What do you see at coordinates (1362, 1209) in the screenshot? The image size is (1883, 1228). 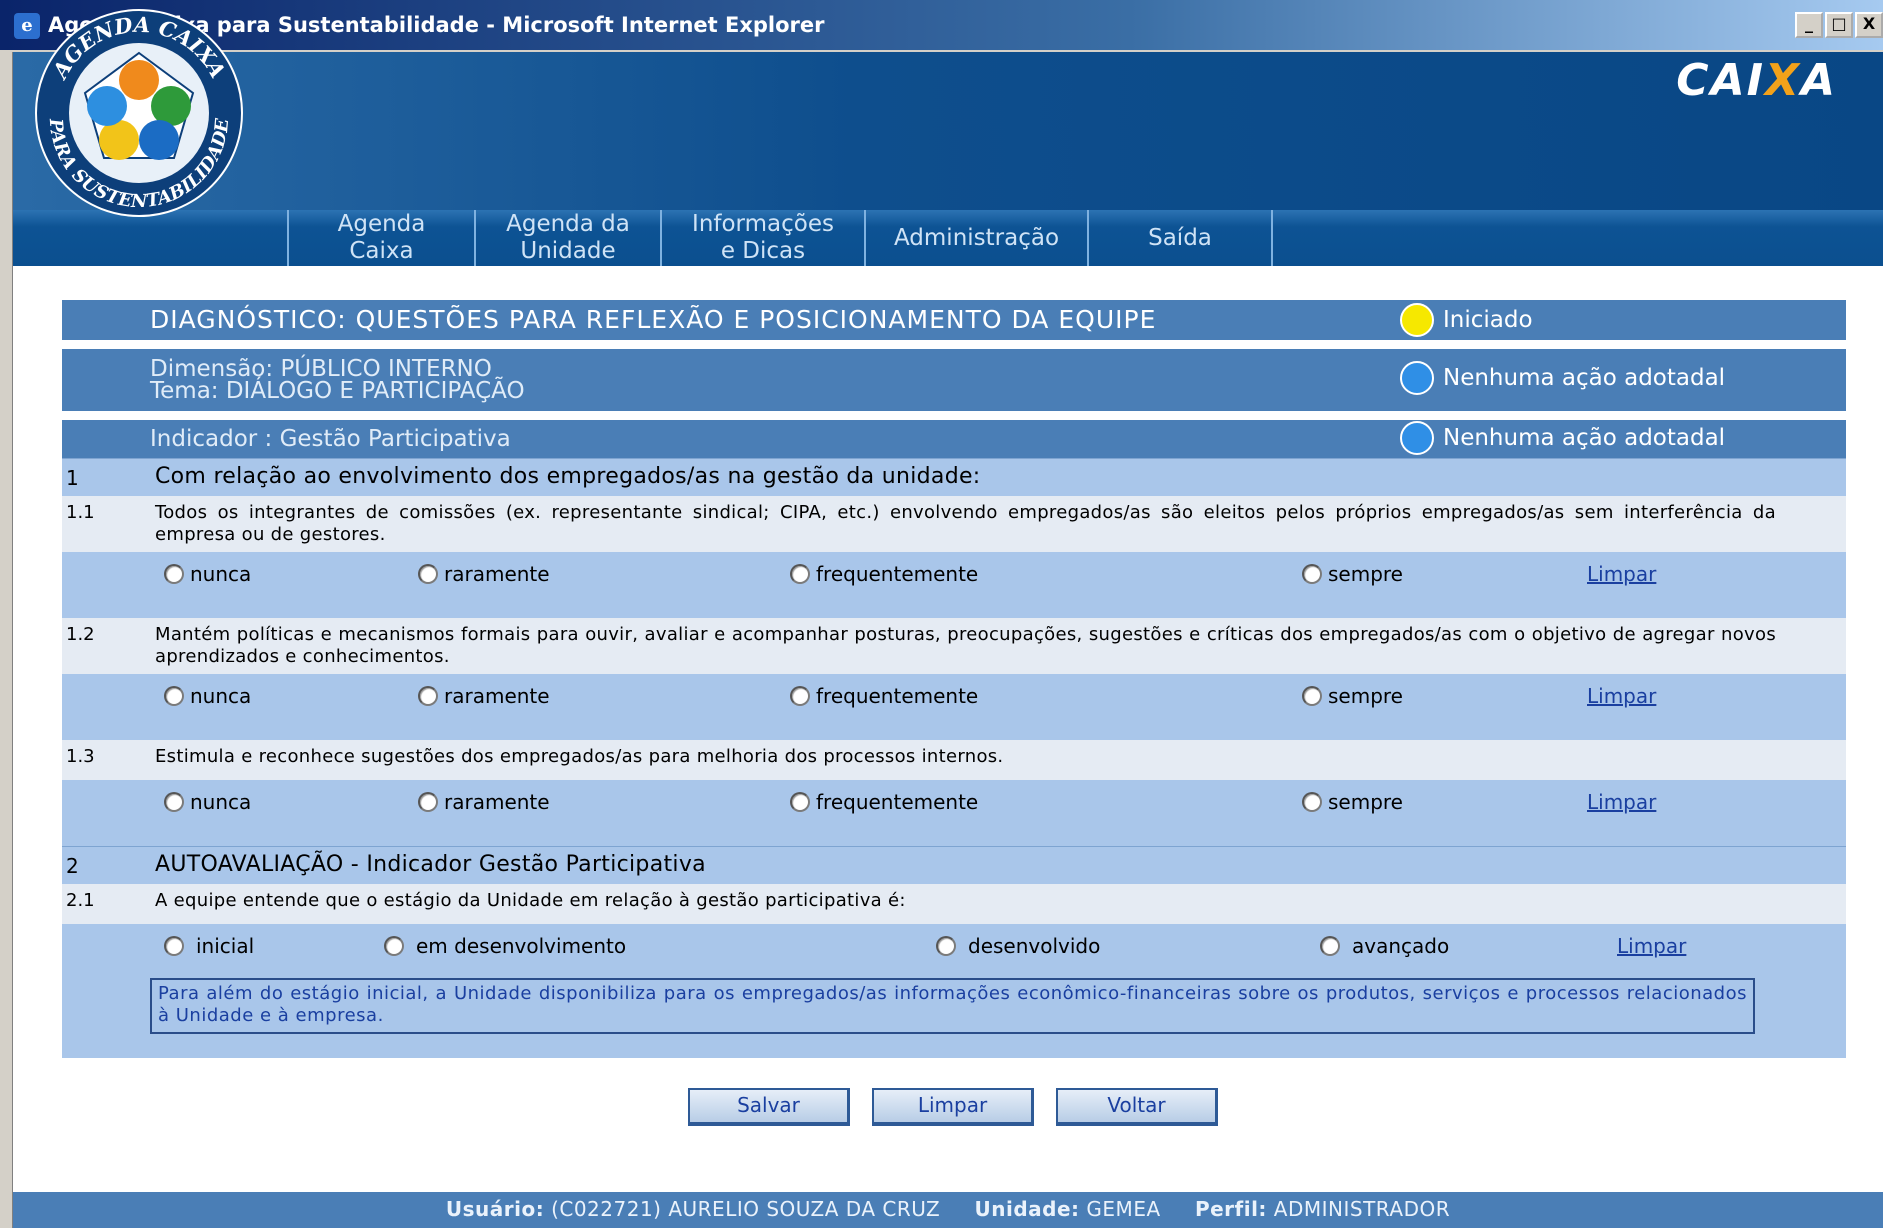 I see `profile-value: ADMINISTRADOR` at bounding box center [1362, 1209].